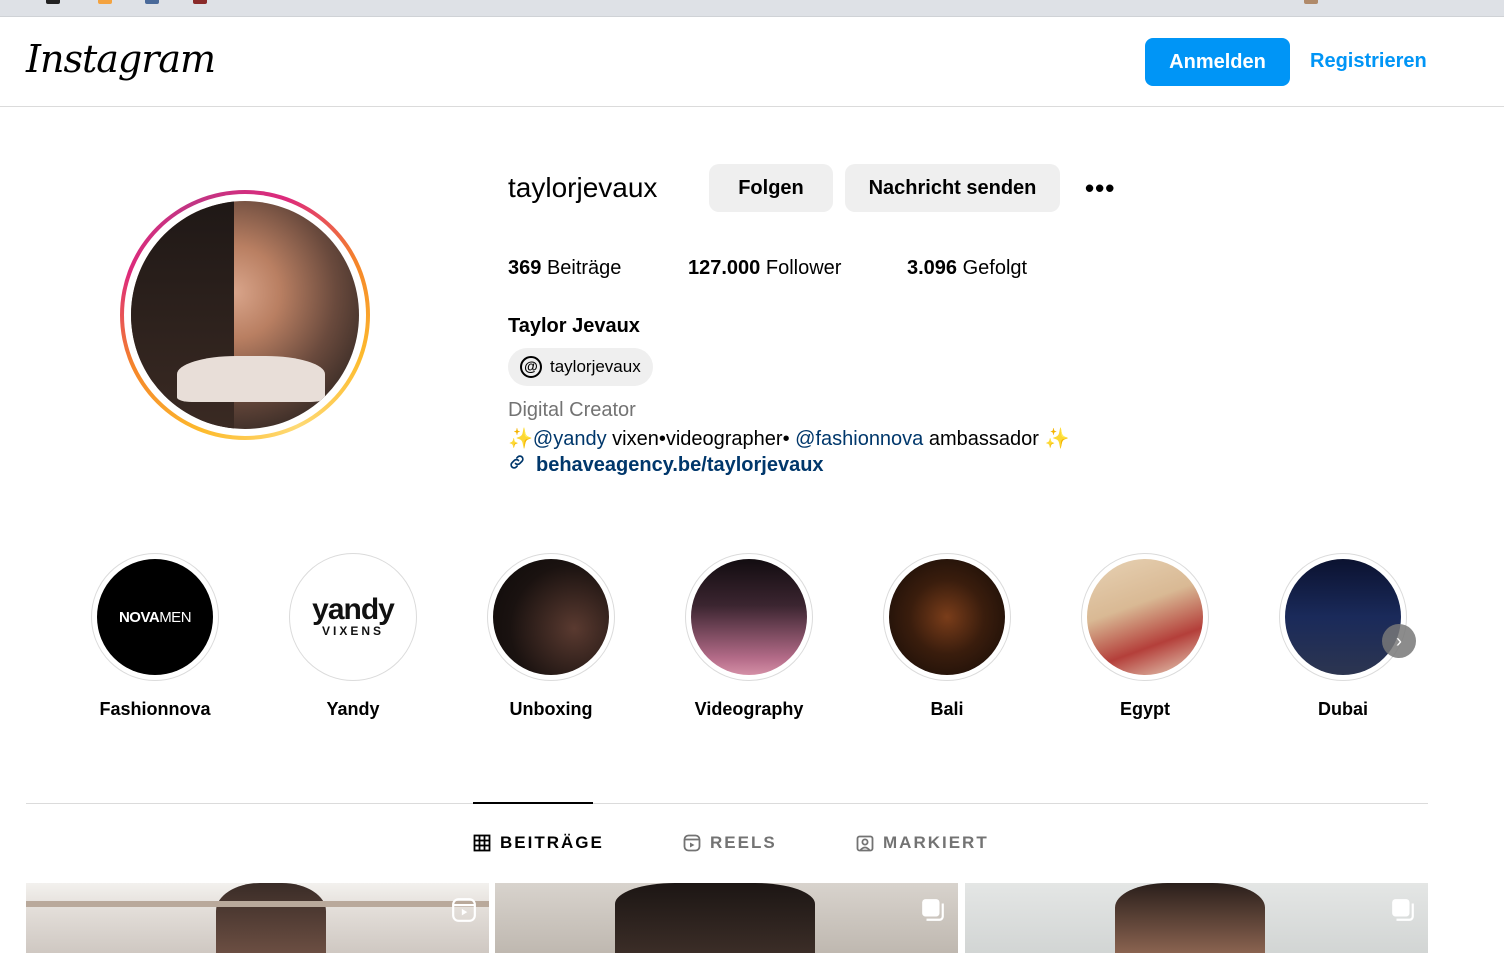  Describe the element at coordinates (583, 187) in the screenshot. I see `profile-username: taylorjevaux` at that location.